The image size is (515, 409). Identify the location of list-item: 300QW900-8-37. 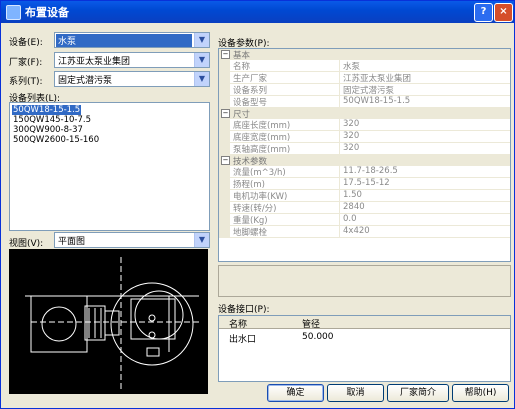
(48, 130).